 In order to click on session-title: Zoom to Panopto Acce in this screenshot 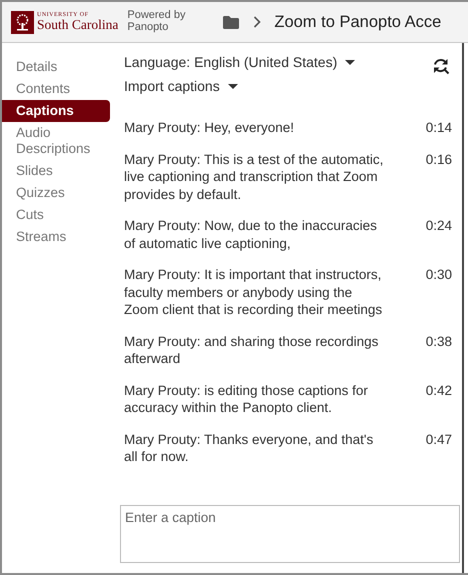, I will do `click(358, 22)`.